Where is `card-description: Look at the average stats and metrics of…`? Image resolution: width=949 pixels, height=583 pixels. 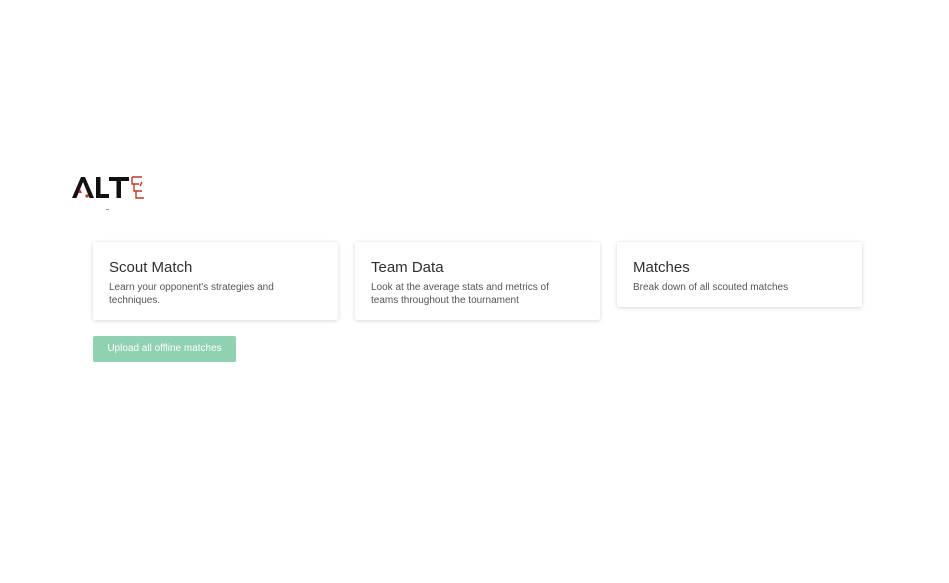 card-description: Look at the average stats and metrics of… is located at coordinates (460, 294).